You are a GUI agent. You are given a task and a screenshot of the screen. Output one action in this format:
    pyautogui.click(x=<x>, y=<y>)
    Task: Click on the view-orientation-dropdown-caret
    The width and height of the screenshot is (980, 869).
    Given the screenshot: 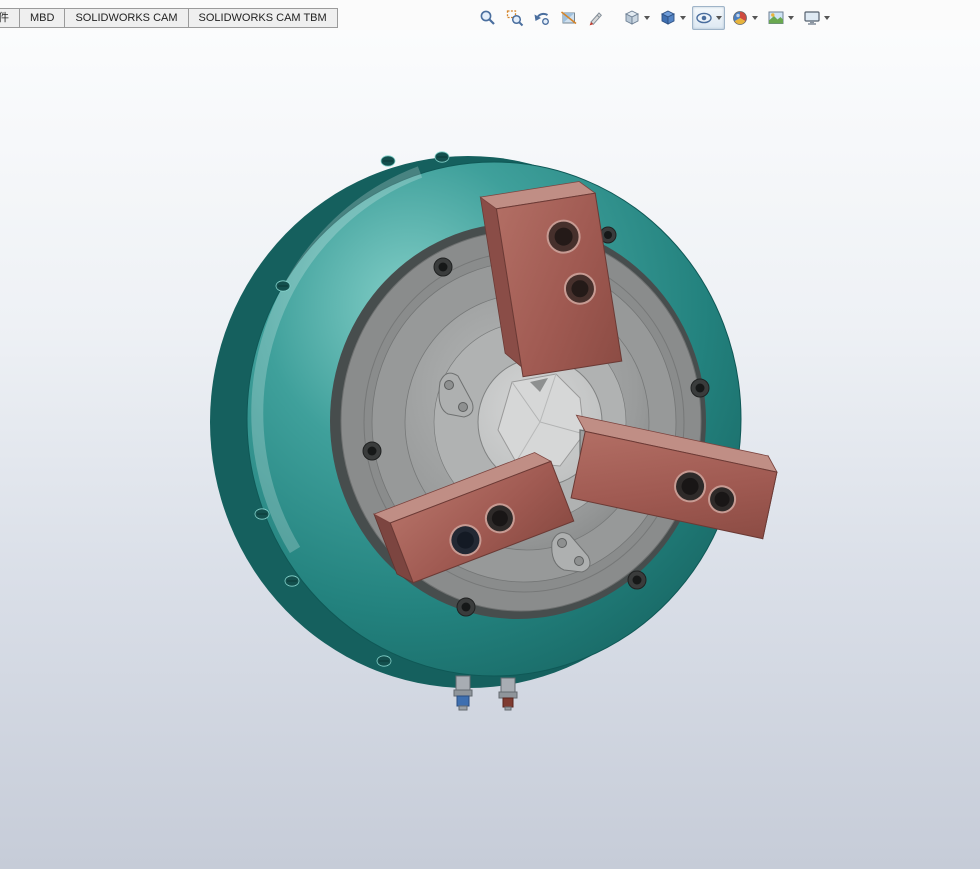 What is the action you would take?
    pyautogui.click(x=647, y=18)
    